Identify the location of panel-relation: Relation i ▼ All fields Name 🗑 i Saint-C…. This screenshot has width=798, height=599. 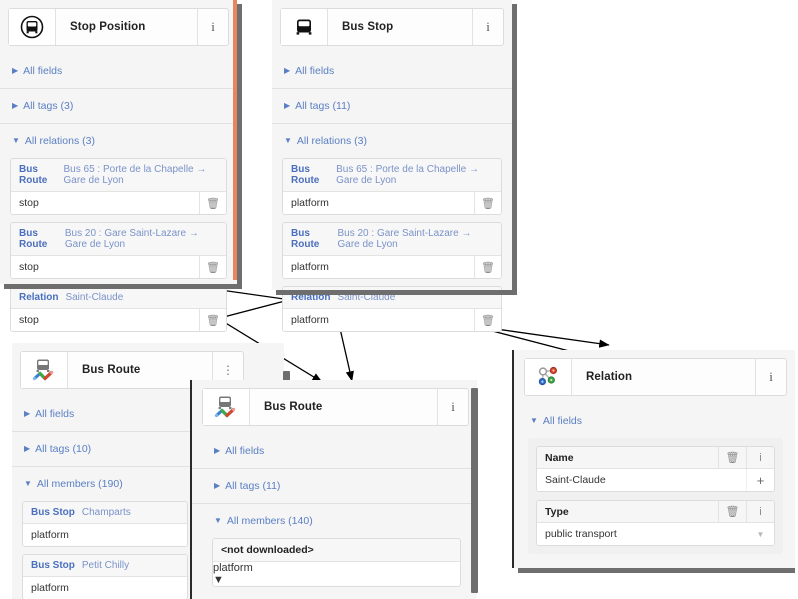
(653, 461).